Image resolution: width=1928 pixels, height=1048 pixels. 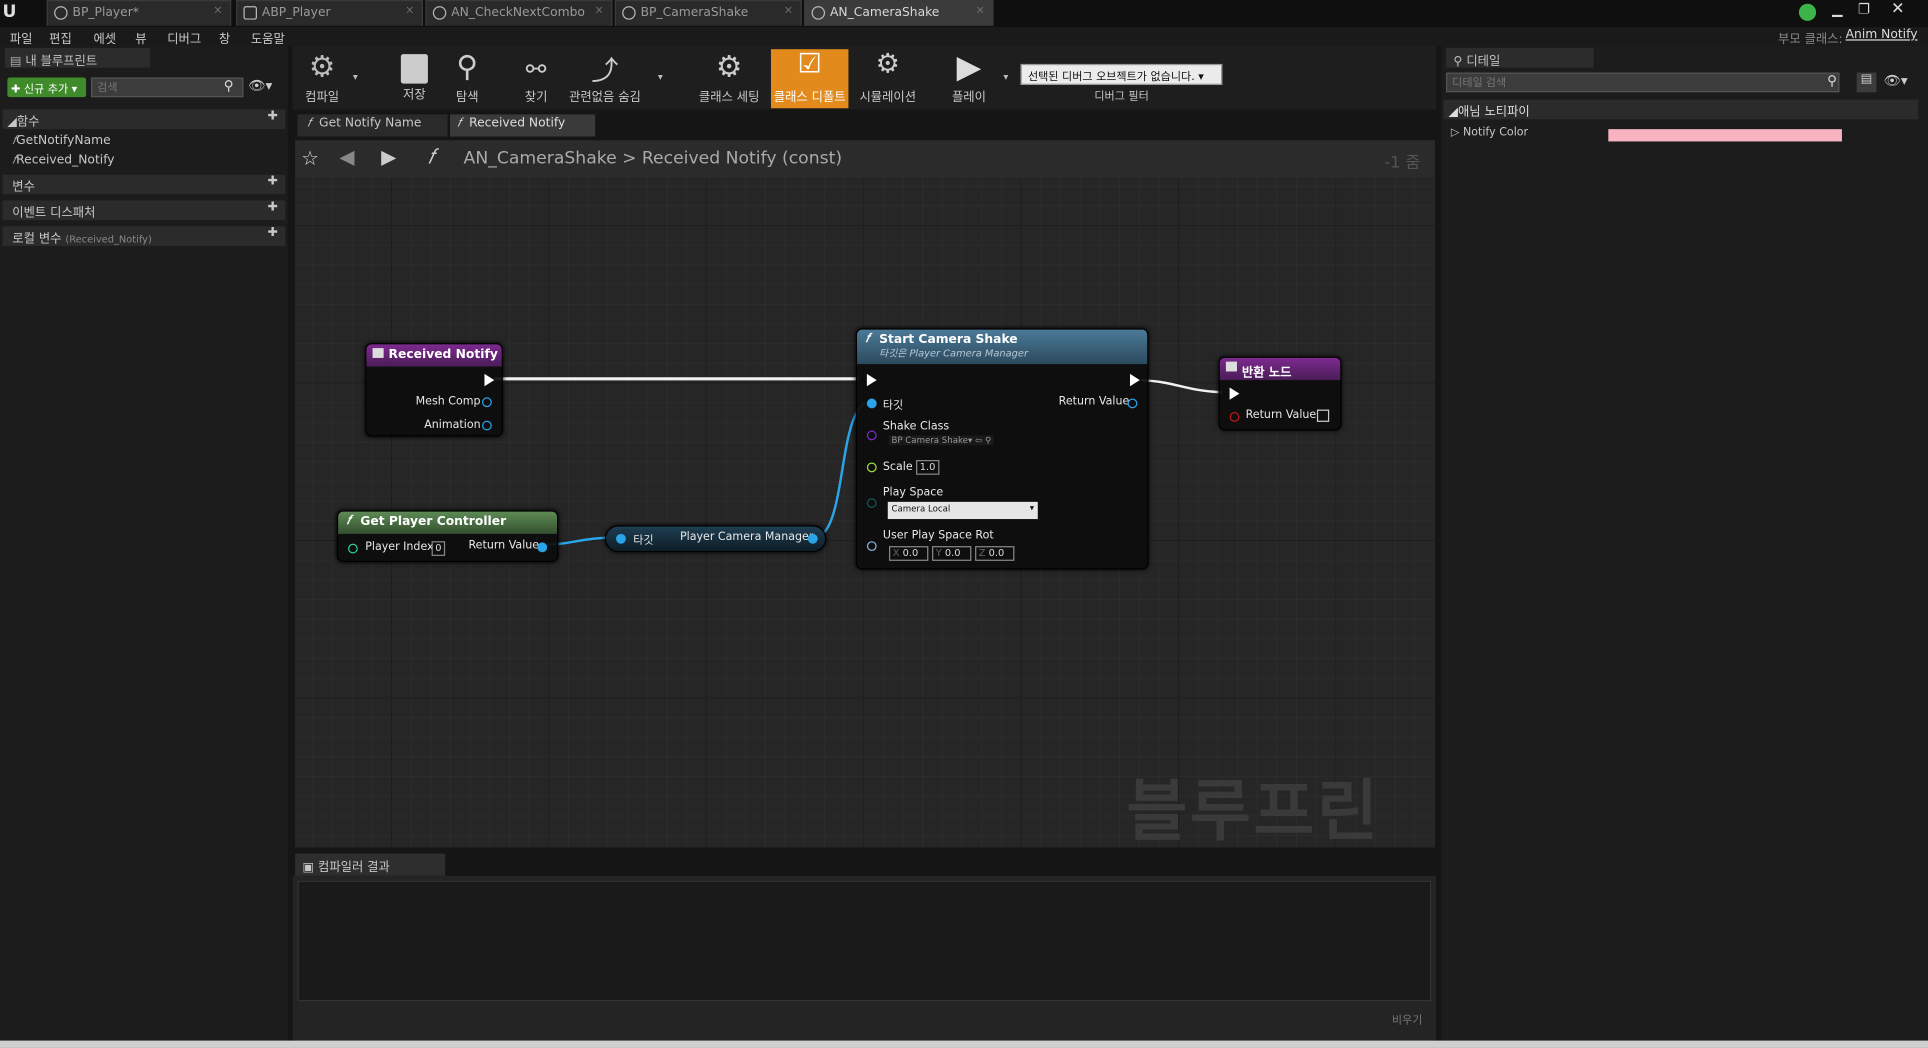 What do you see at coordinates (941, 440) in the screenshot?
I see `shake-class-select: BP Camera Shake▾ ⇦ ⚲` at bounding box center [941, 440].